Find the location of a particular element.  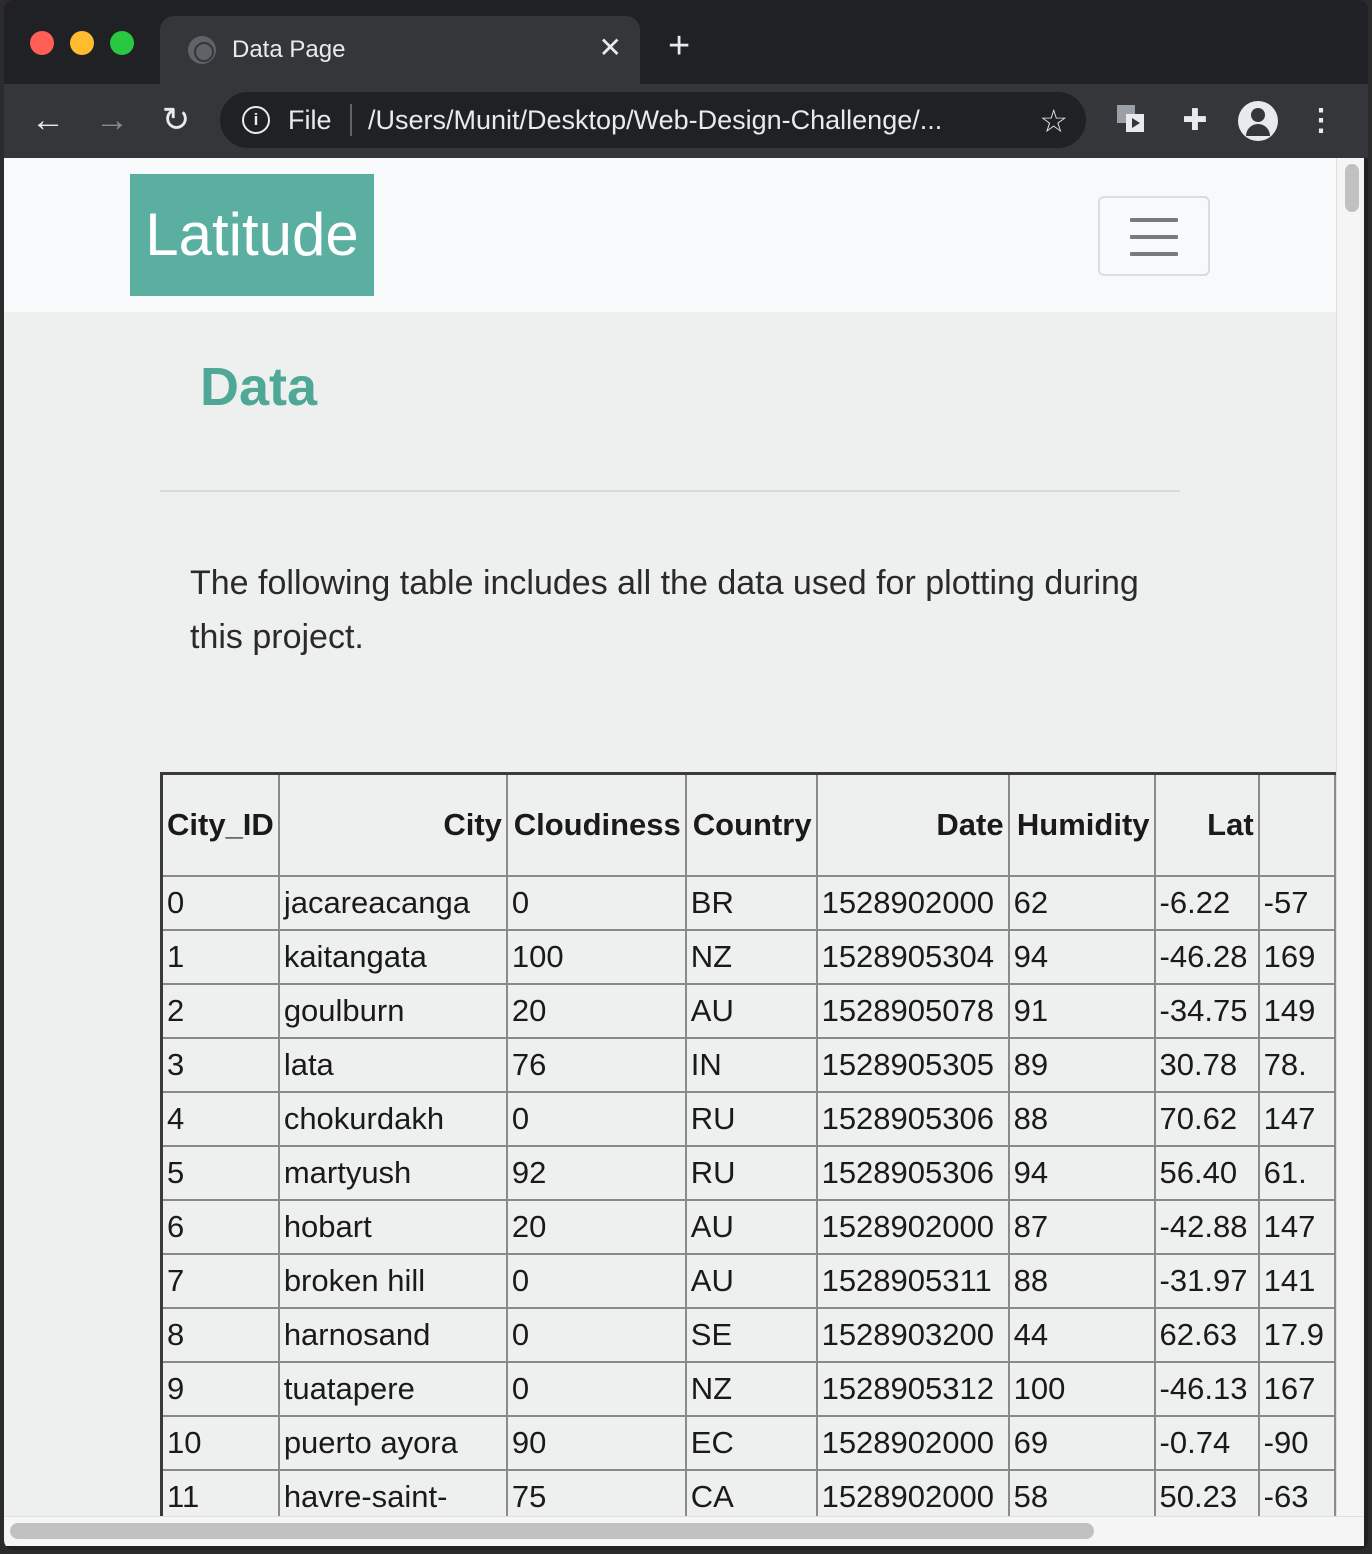

table-row: 8 harnosand 0 SE 1528903200 44 62.63 17.9 is located at coordinates (748, 1334).